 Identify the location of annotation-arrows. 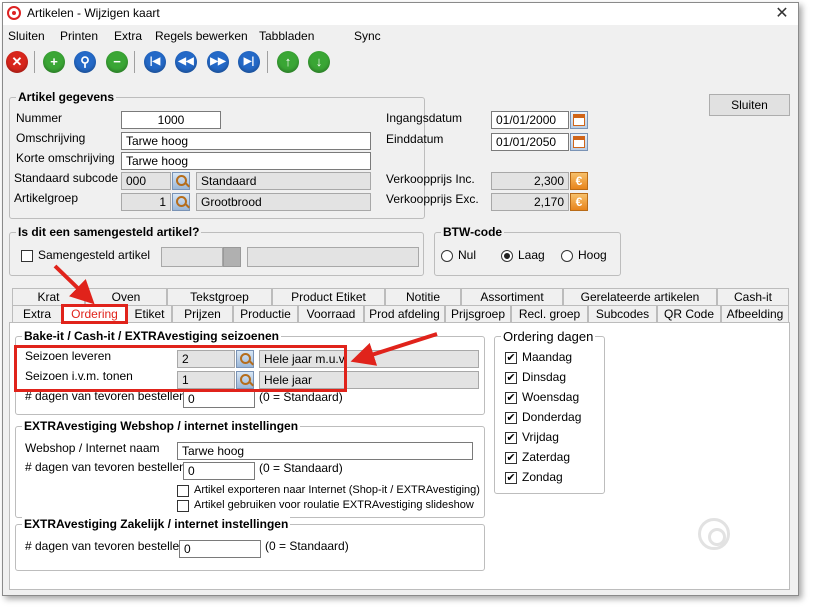
(245, 315).